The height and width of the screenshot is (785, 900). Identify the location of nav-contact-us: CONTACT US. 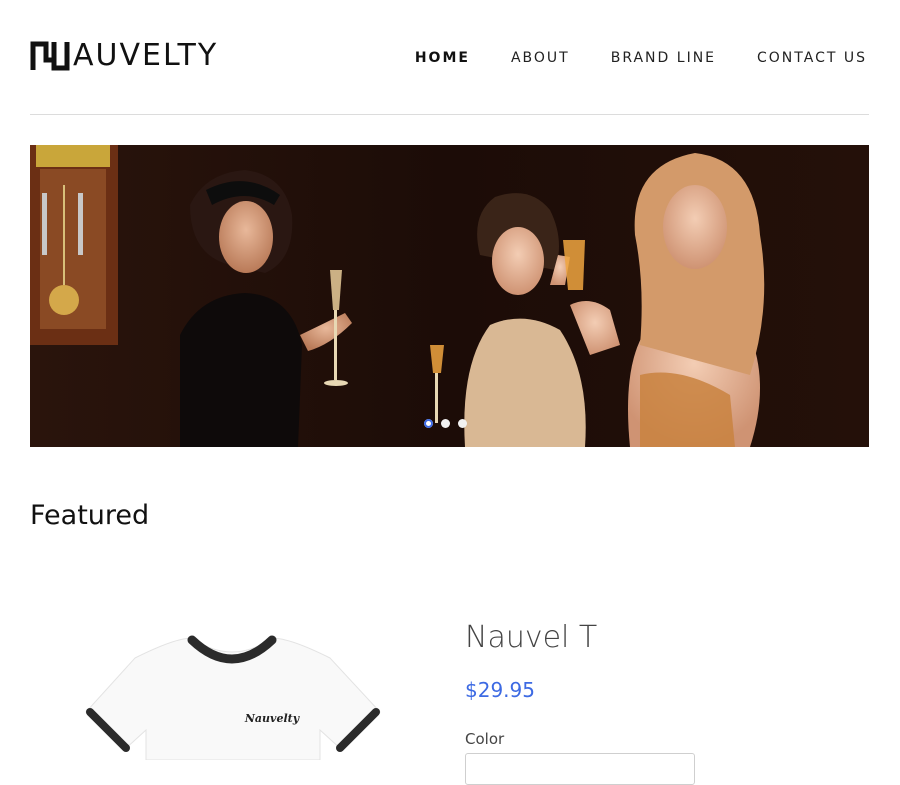
(812, 58).